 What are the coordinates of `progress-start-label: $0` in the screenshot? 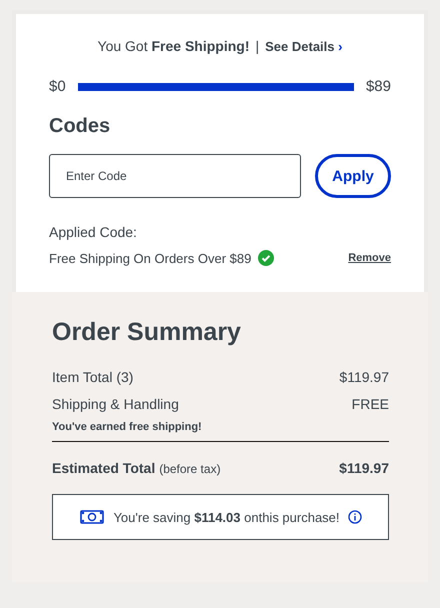 It's located at (57, 86).